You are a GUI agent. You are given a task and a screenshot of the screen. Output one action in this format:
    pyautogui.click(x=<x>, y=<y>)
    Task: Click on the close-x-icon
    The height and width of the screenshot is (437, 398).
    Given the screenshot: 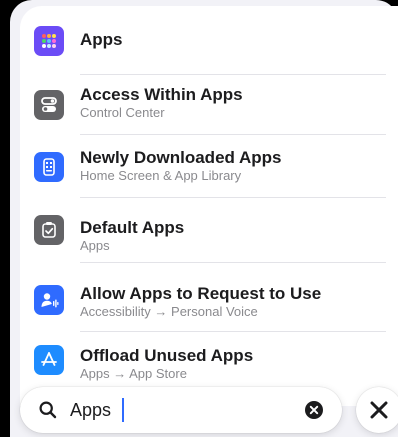 What is the action you would take?
    pyautogui.click(x=379, y=410)
    